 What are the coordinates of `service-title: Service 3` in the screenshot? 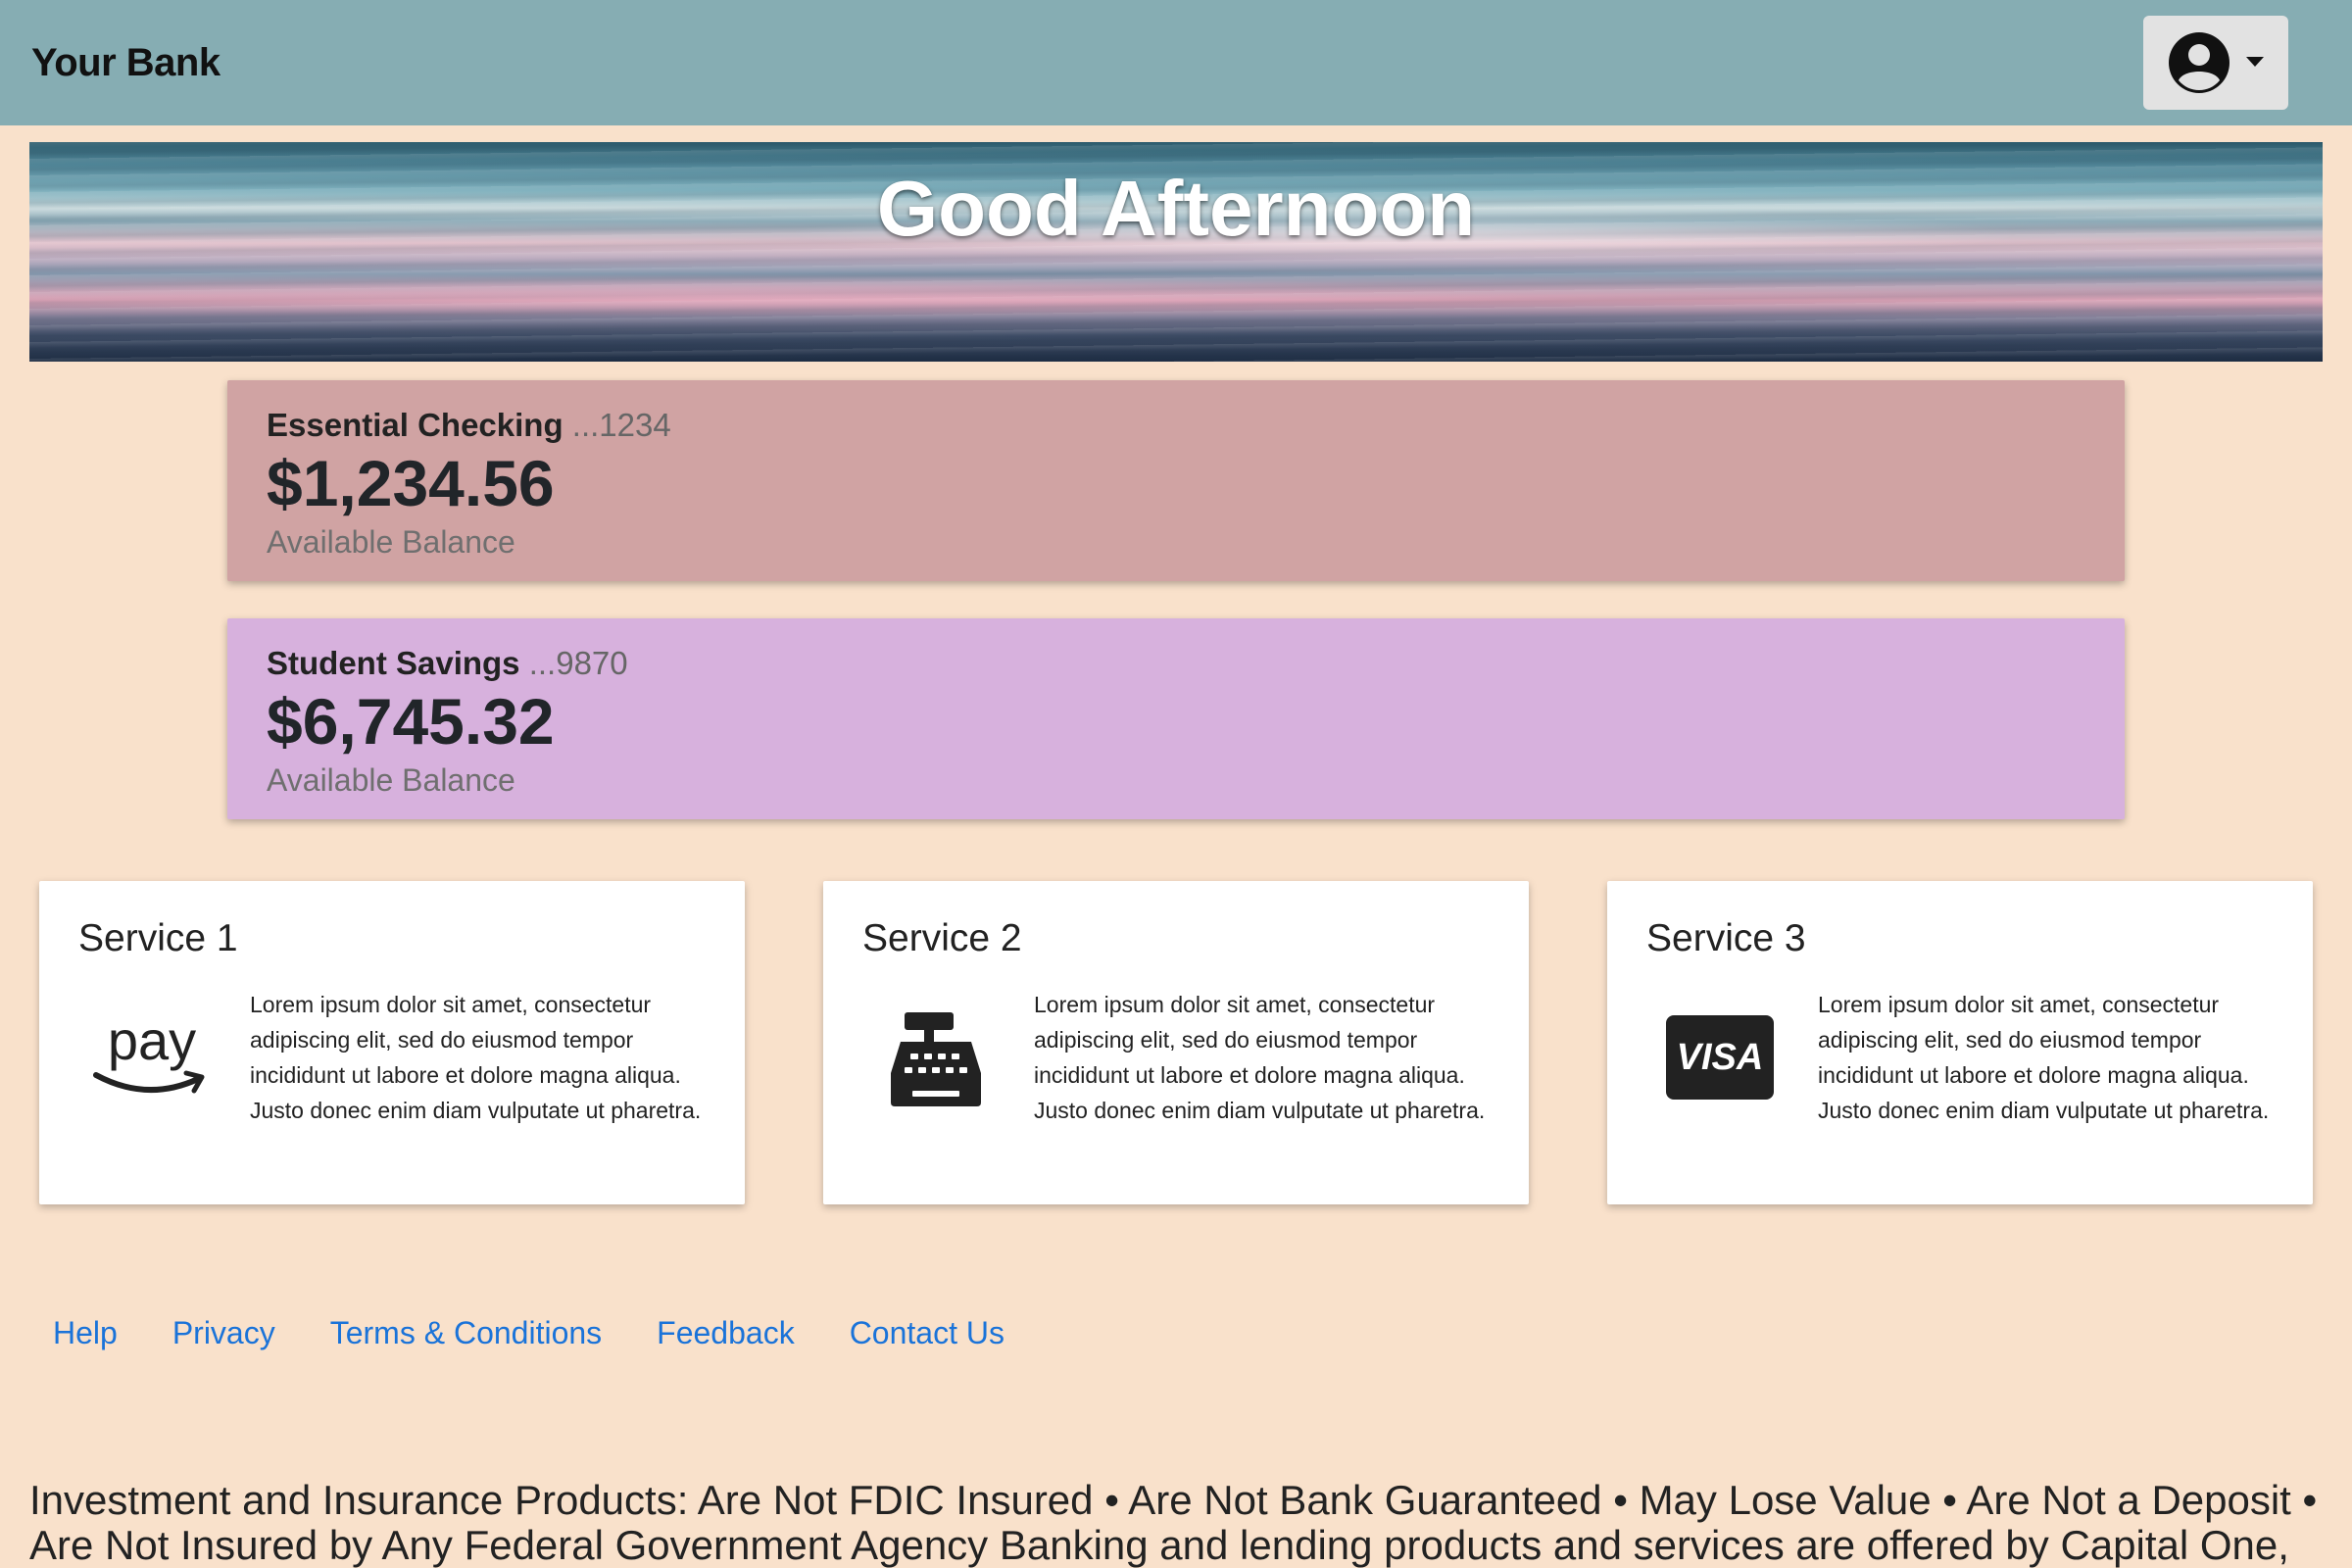 It's located at (1726, 938).